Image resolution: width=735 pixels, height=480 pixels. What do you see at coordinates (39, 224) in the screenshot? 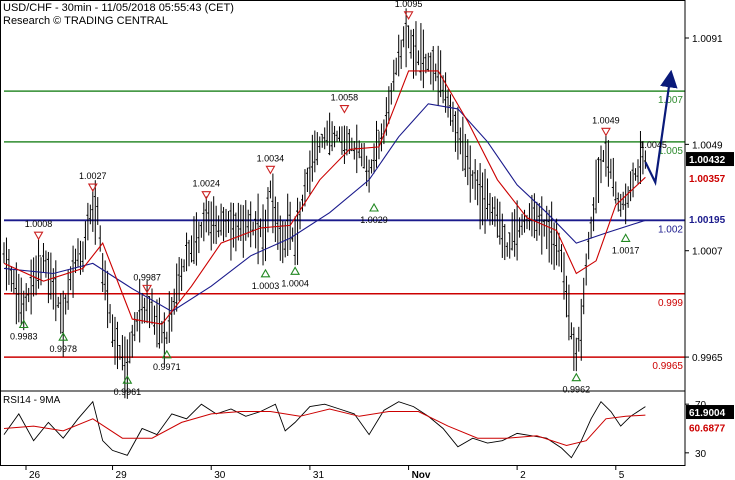
I see `swing-high-label: 1.0008` at bounding box center [39, 224].